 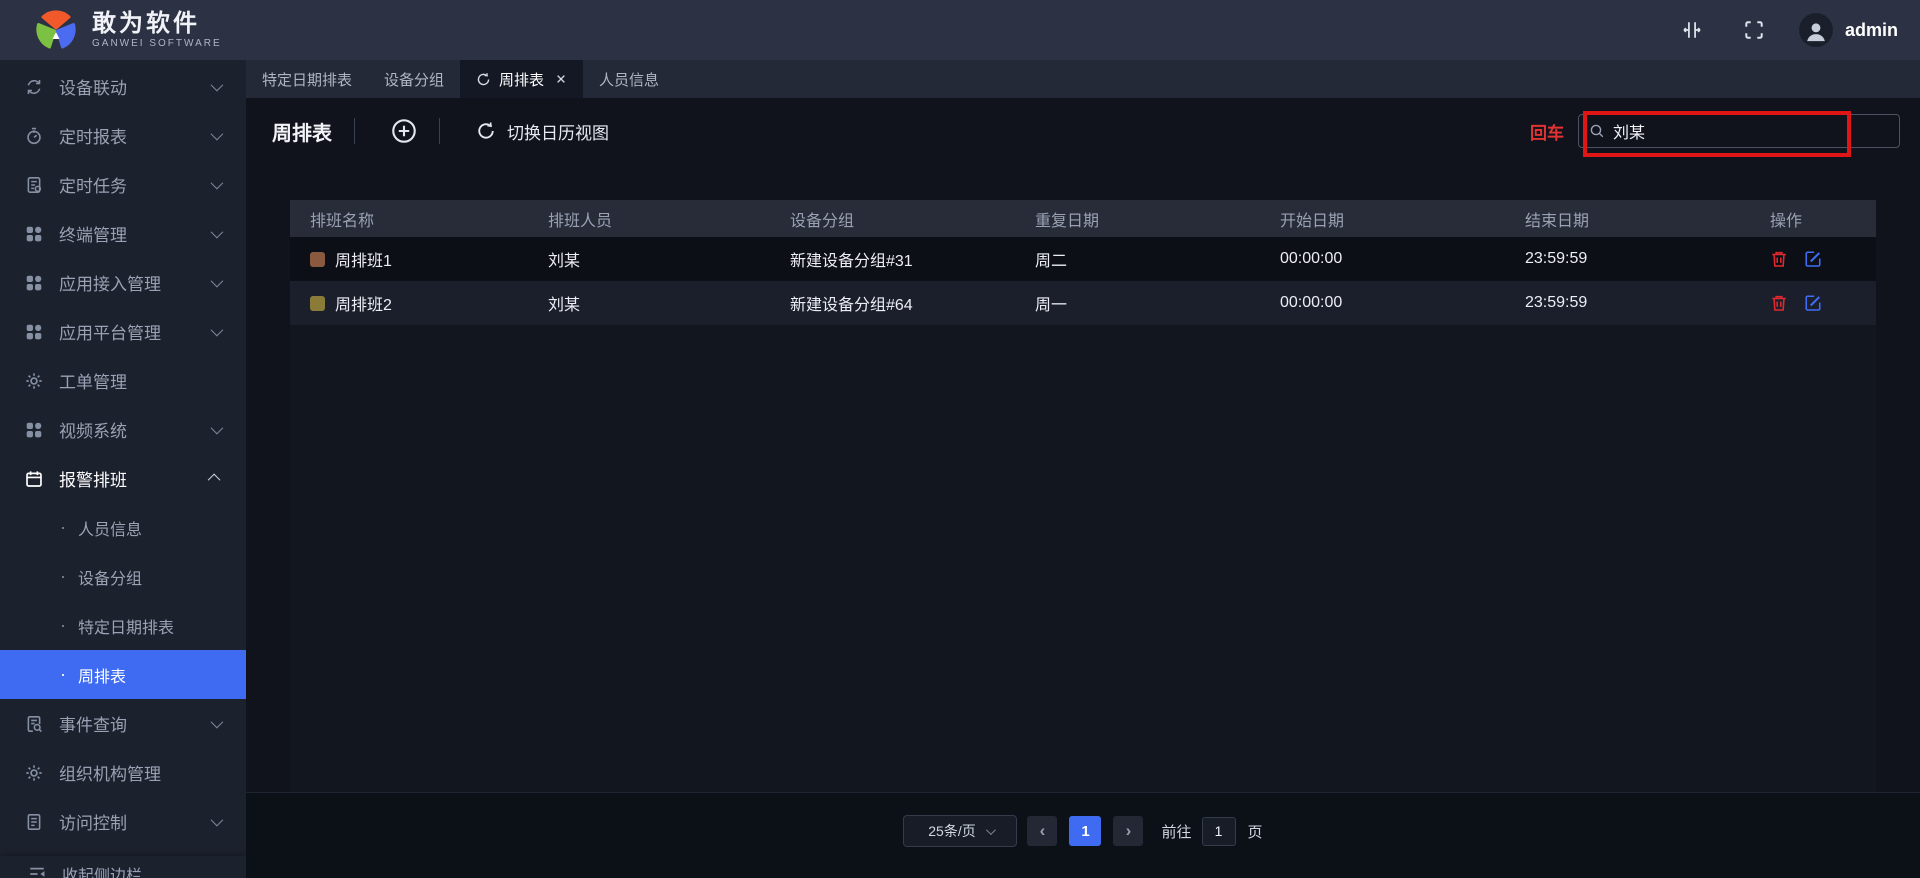 What do you see at coordinates (564, 305) in the screenshot?
I see `cell-person: 刘某` at bounding box center [564, 305].